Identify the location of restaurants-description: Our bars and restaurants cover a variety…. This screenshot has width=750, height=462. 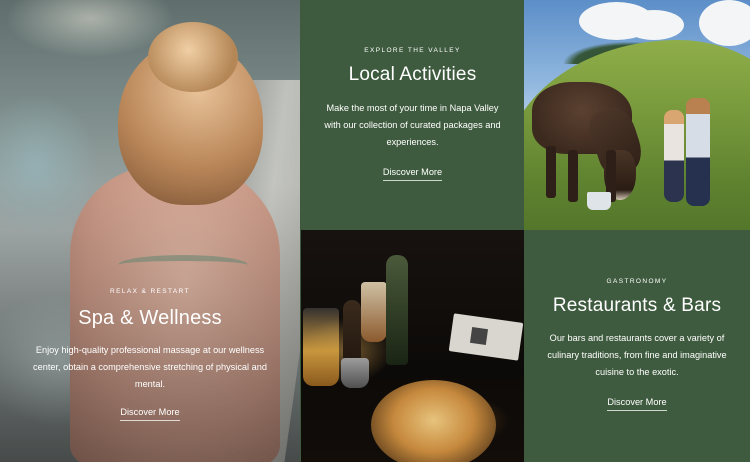
(637, 355).